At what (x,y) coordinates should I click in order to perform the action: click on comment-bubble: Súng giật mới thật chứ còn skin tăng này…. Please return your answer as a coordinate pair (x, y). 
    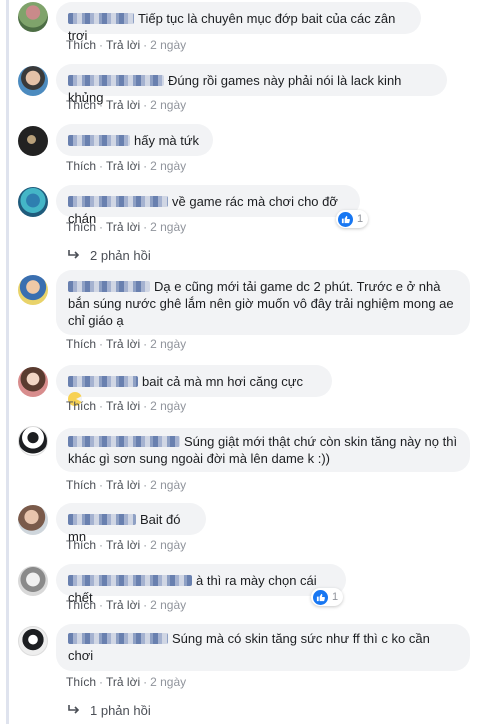
    Looking at the image, I should click on (263, 450).